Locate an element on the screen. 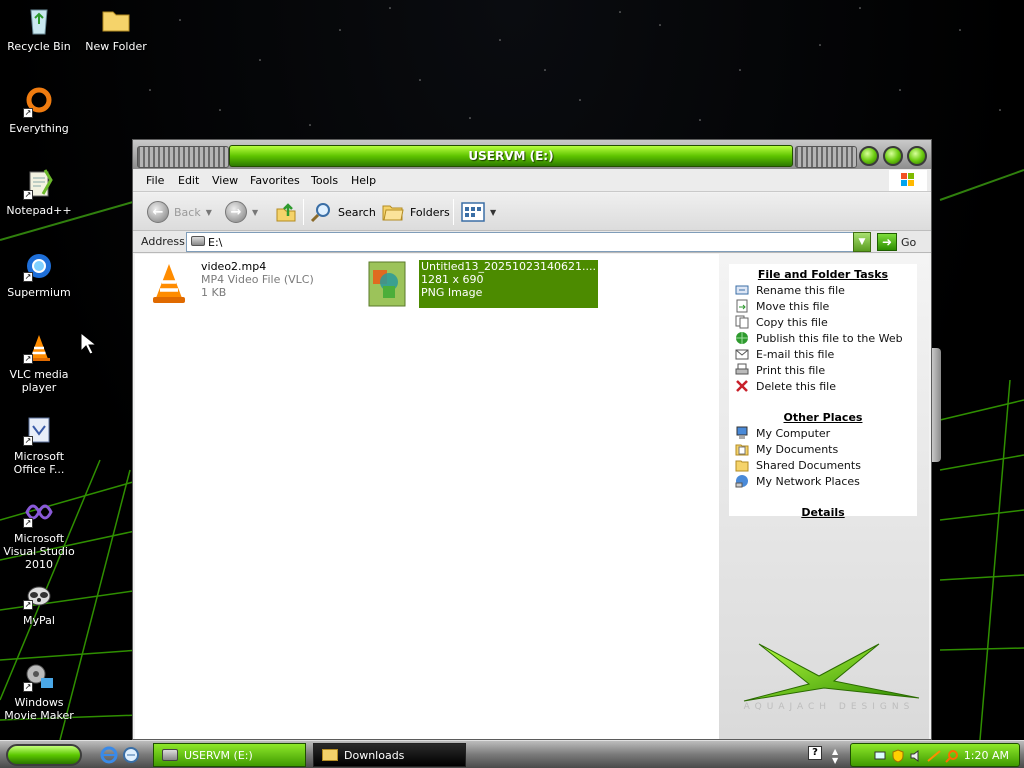 The height and width of the screenshot is (768, 1024). forward-button: → ▼ is located at coordinates (241, 212).